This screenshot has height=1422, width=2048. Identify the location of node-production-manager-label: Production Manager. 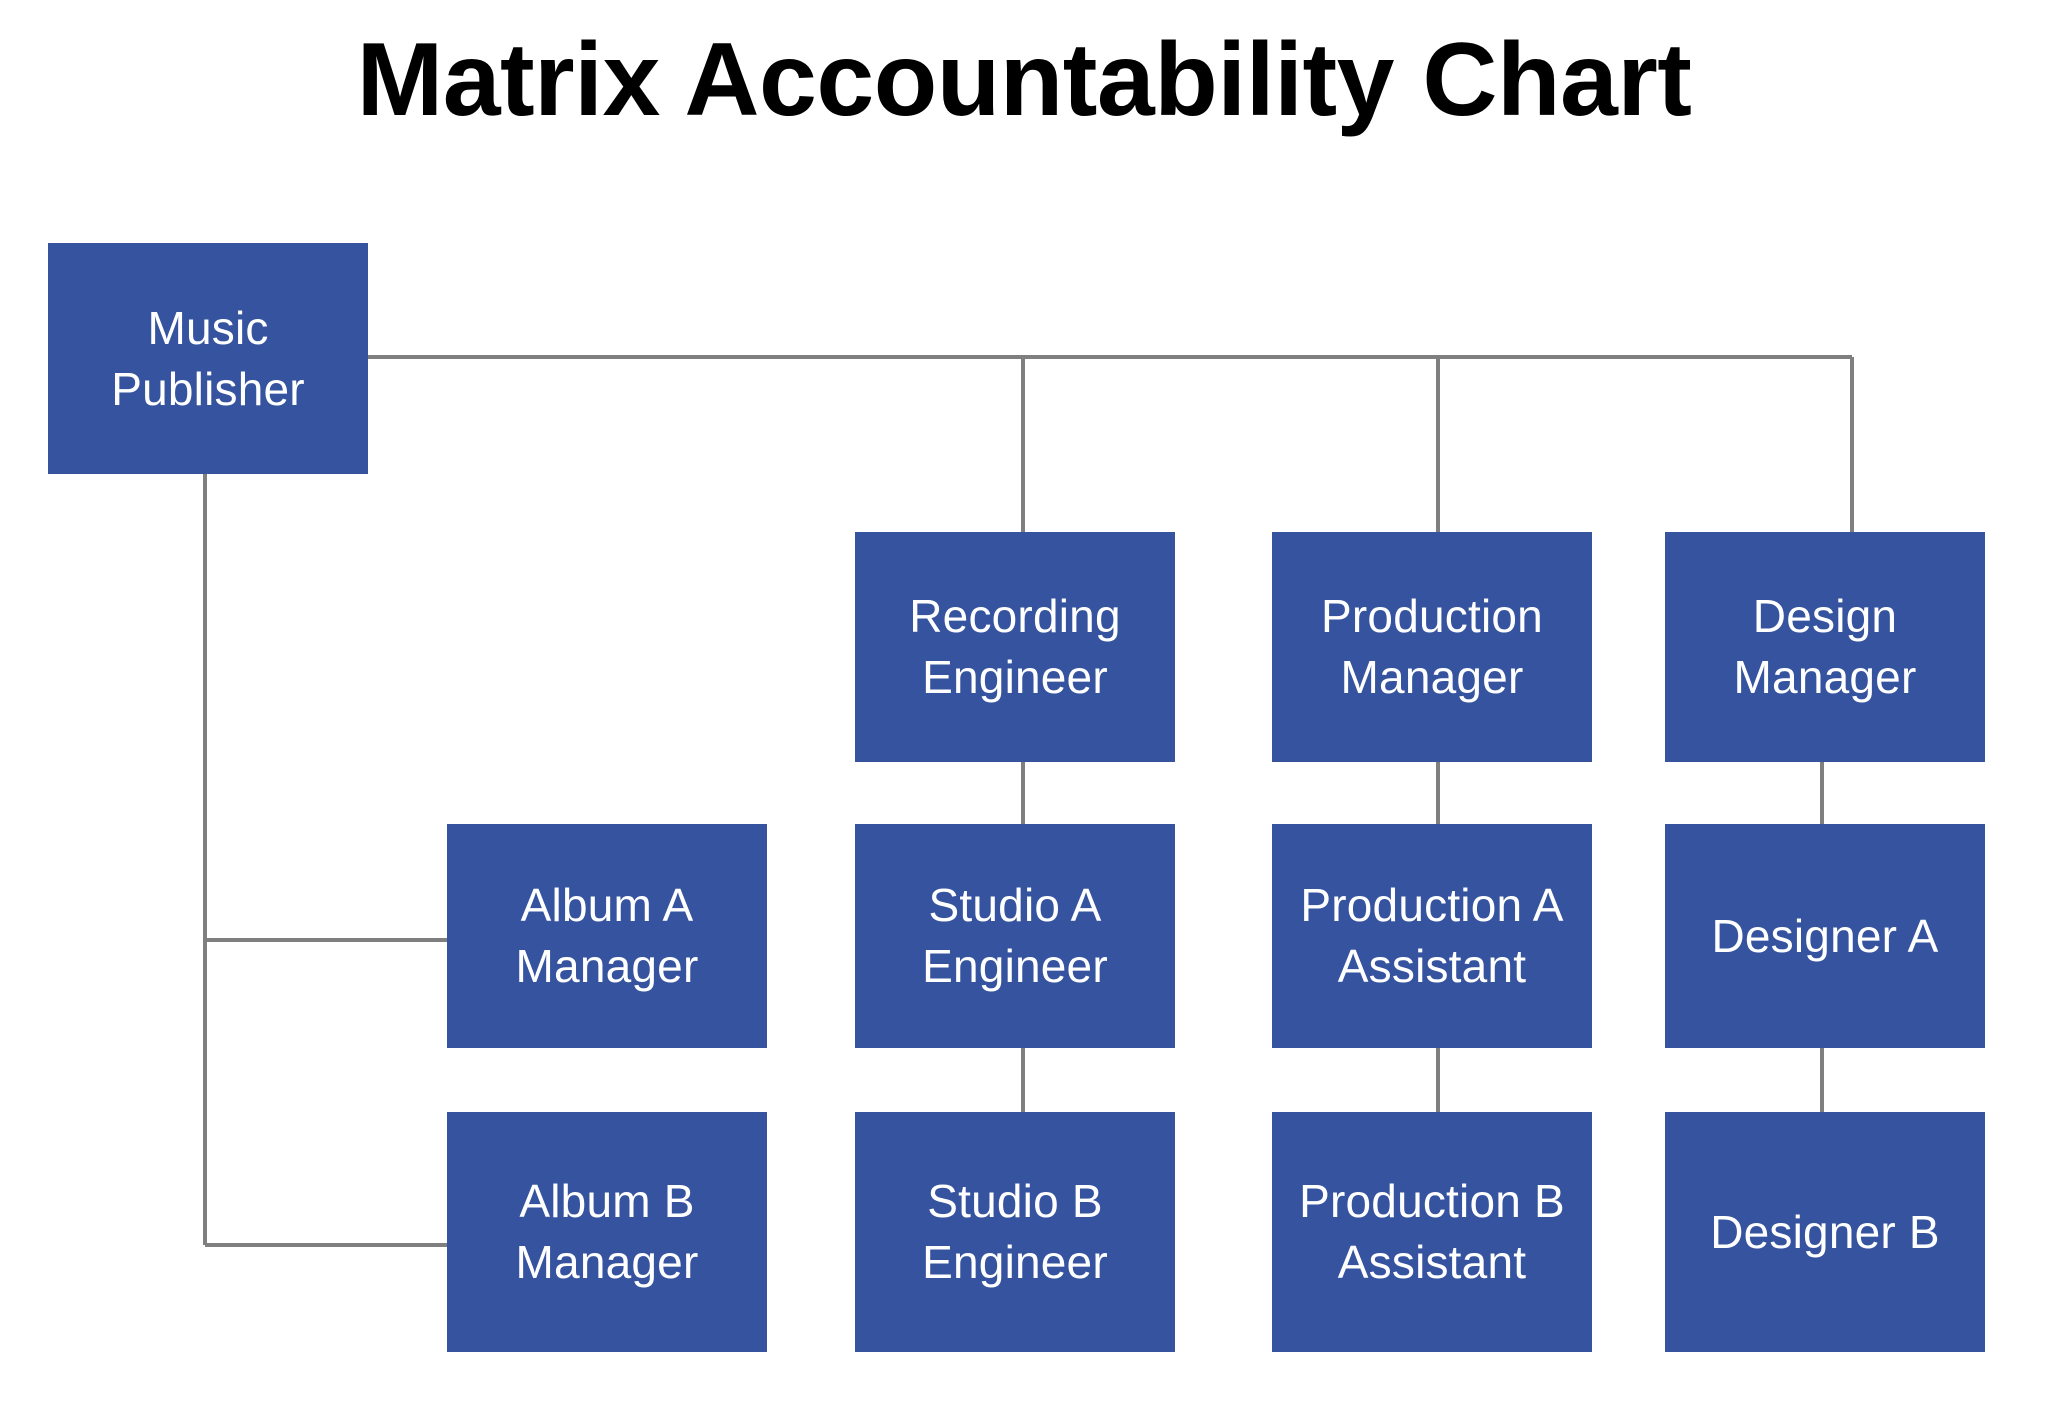
(1432, 646).